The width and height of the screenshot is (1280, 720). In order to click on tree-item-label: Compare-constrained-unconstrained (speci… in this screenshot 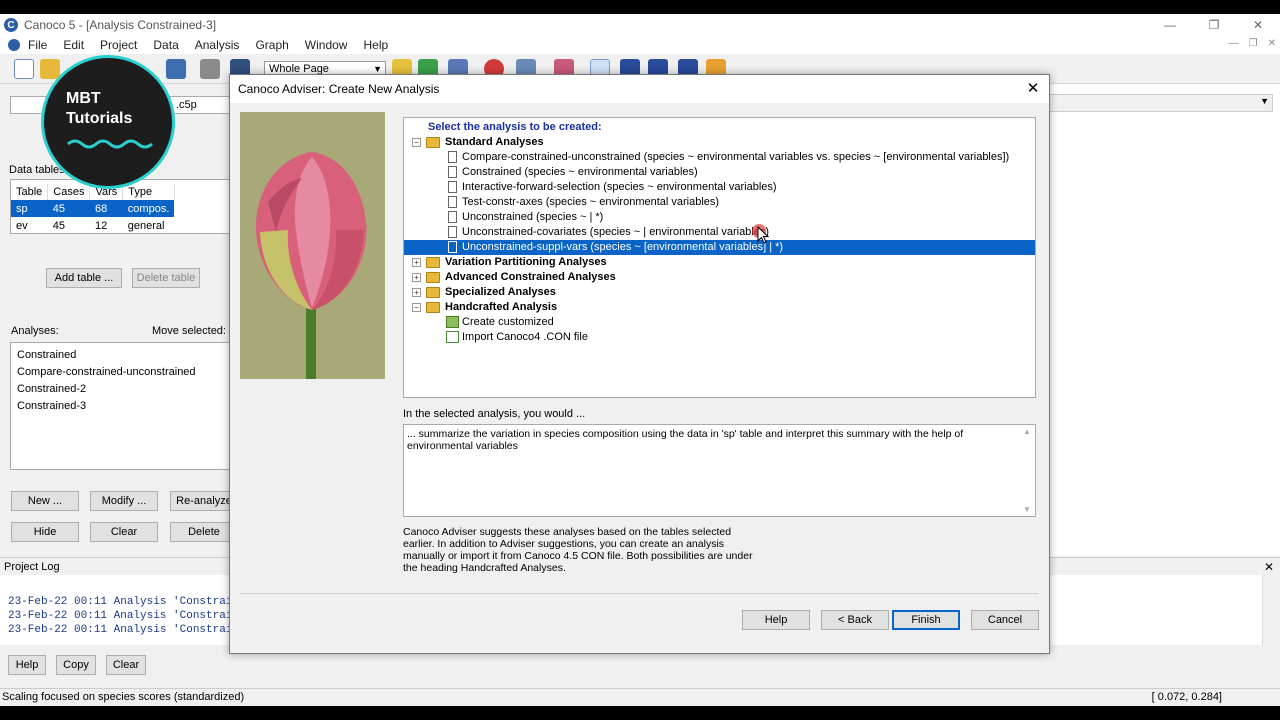, I will do `click(736, 157)`.